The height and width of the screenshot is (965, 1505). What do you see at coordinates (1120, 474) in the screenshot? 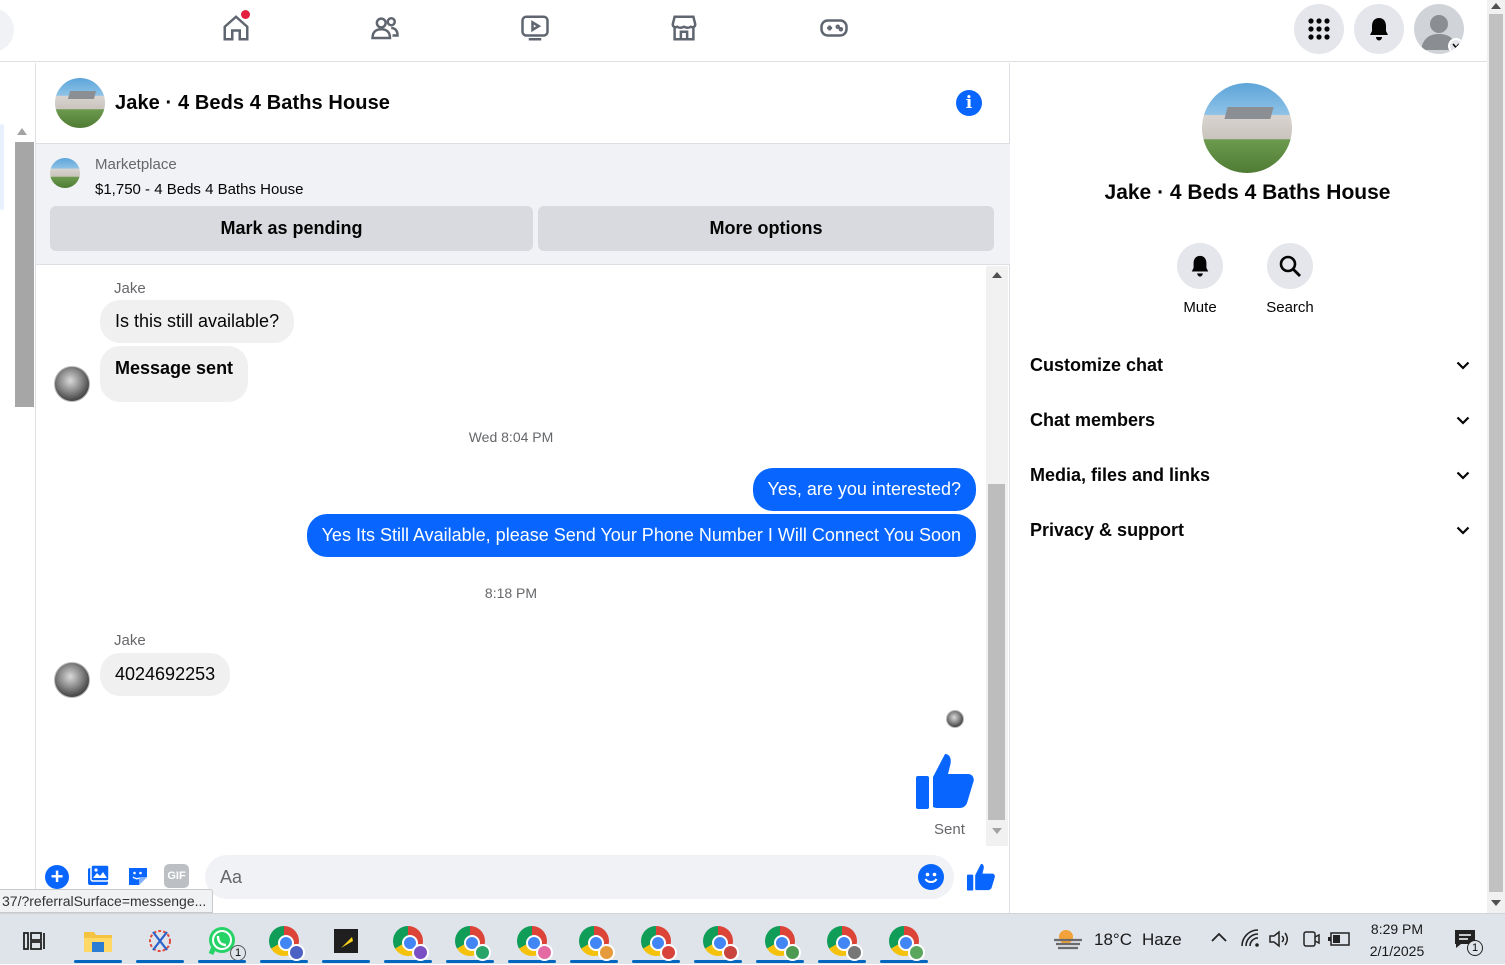
I see `section-label: Media, files and links` at bounding box center [1120, 474].